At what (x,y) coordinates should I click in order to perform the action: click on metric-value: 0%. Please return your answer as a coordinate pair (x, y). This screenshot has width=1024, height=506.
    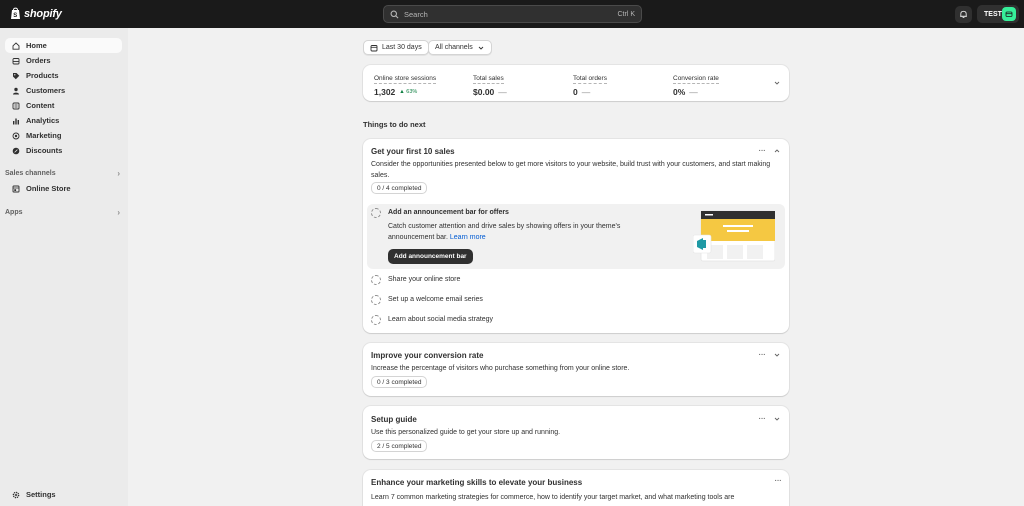
    Looking at the image, I should click on (679, 92).